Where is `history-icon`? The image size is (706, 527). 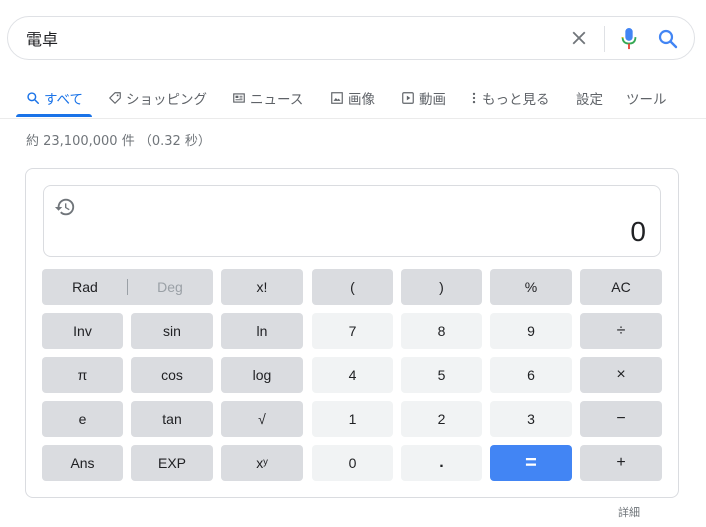 history-icon is located at coordinates (64, 207).